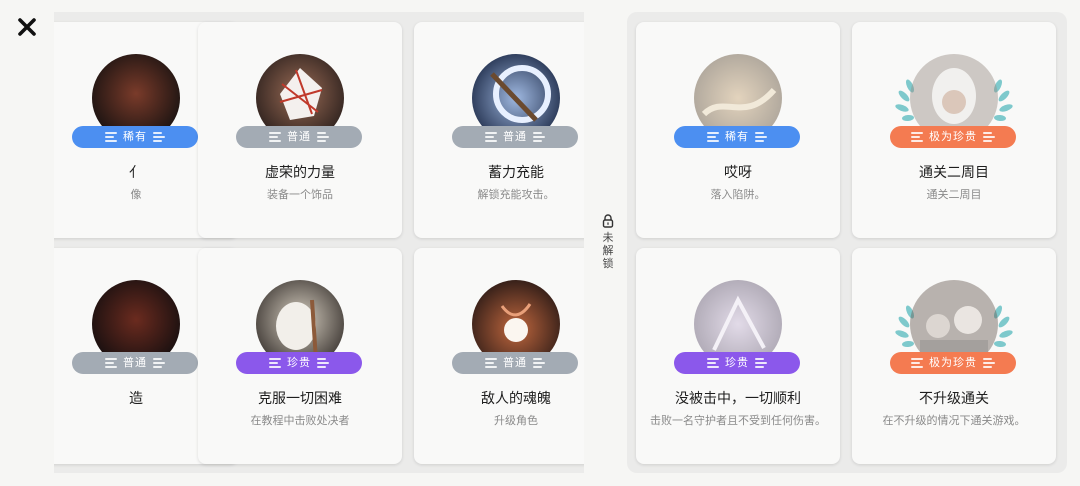  I want to click on achievement-card: 极为珍贵 通关二周目 通关二周目, so click(954, 130).